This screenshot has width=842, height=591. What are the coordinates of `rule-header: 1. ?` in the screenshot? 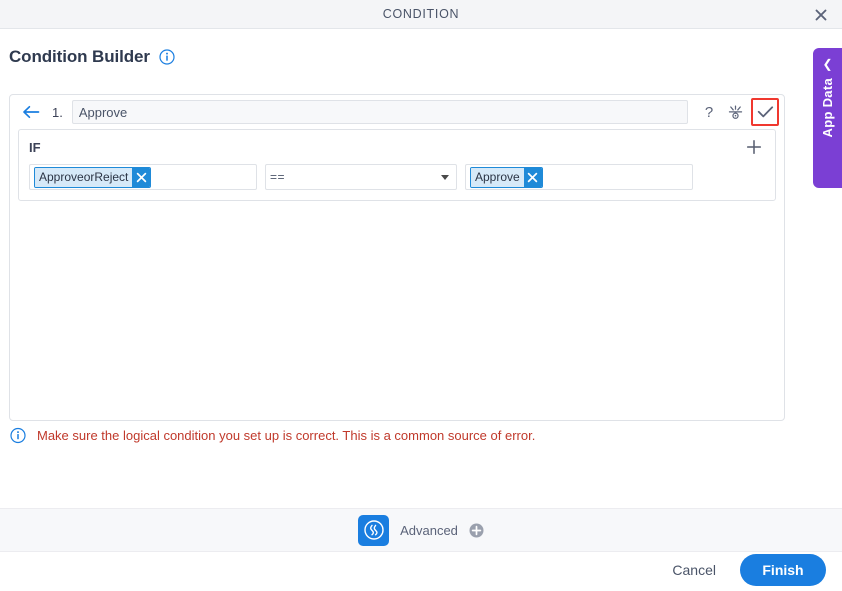 It's located at (397, 112).